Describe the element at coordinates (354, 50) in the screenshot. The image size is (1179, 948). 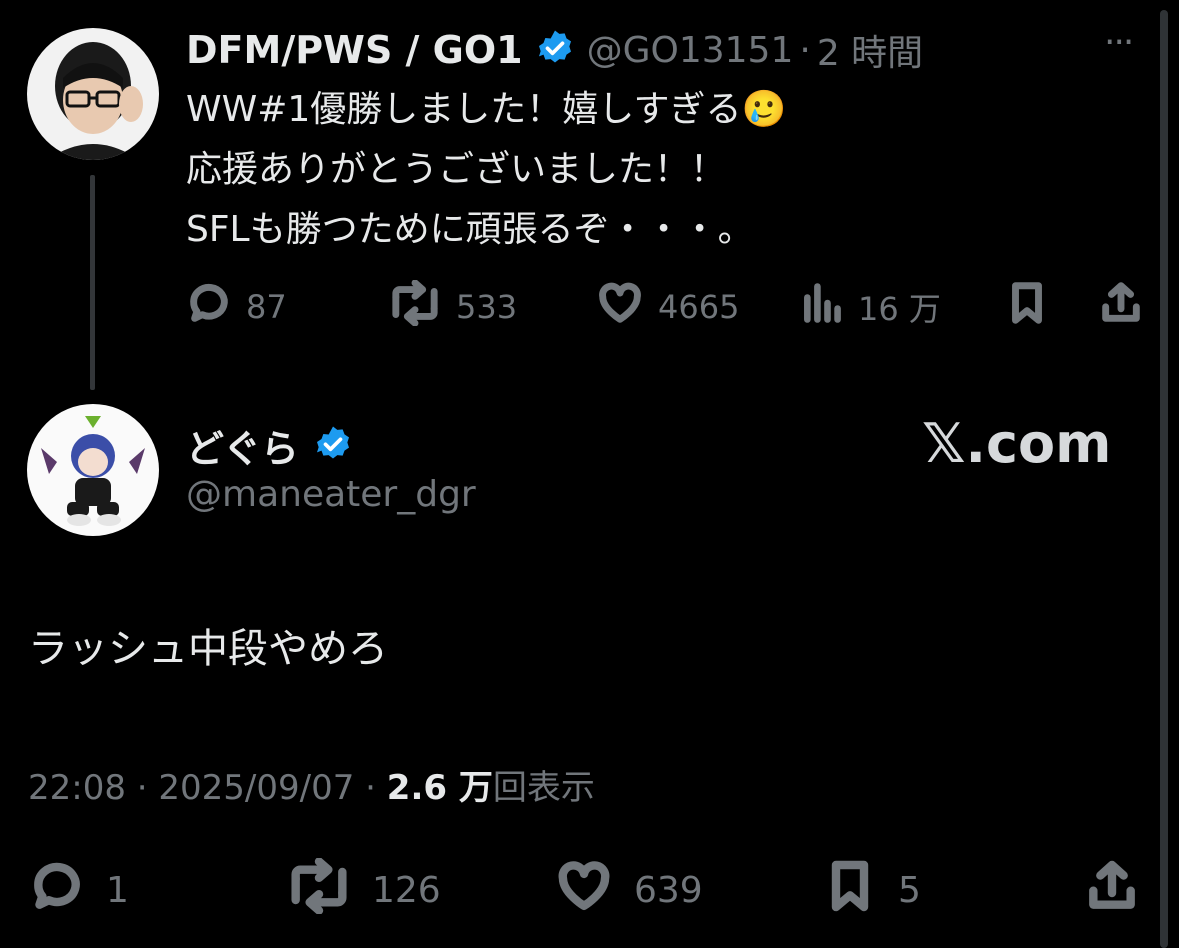
I see `author-name: DFM/PWS / GO1` at that location.